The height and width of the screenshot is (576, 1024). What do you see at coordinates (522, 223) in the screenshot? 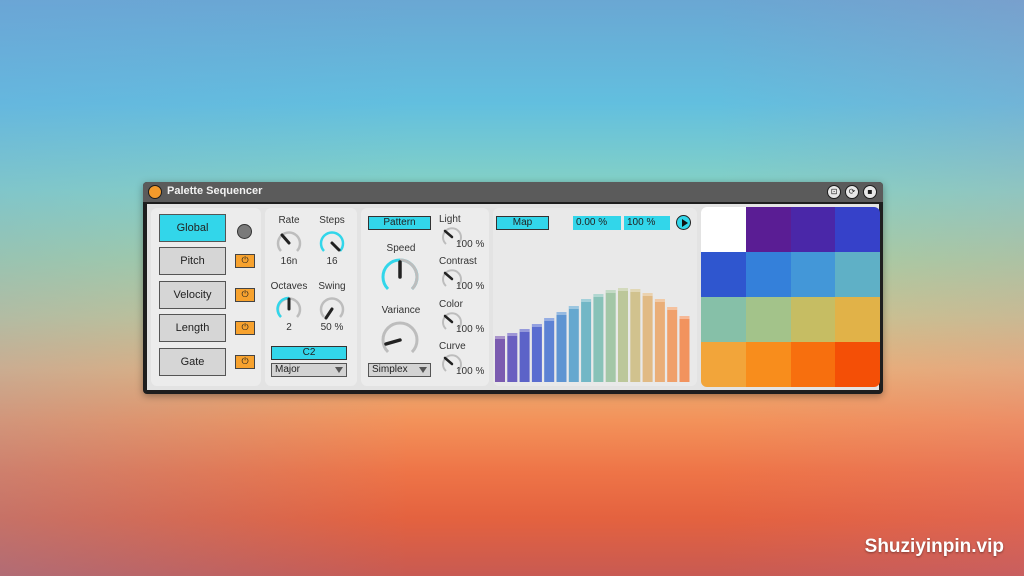
I see `map-button: Map` at bounding box center [522, 223].